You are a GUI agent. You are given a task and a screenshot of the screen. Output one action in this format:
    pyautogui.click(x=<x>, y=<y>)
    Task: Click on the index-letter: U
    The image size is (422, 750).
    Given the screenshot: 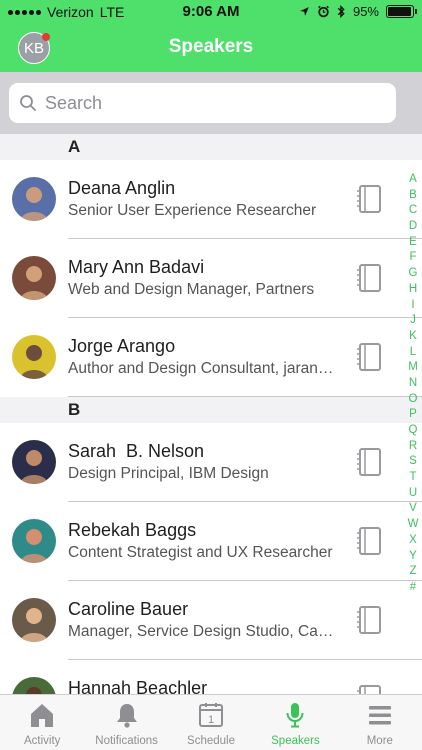 What is the action you would take?
    pyautogui.click(x=413, y=494)
    